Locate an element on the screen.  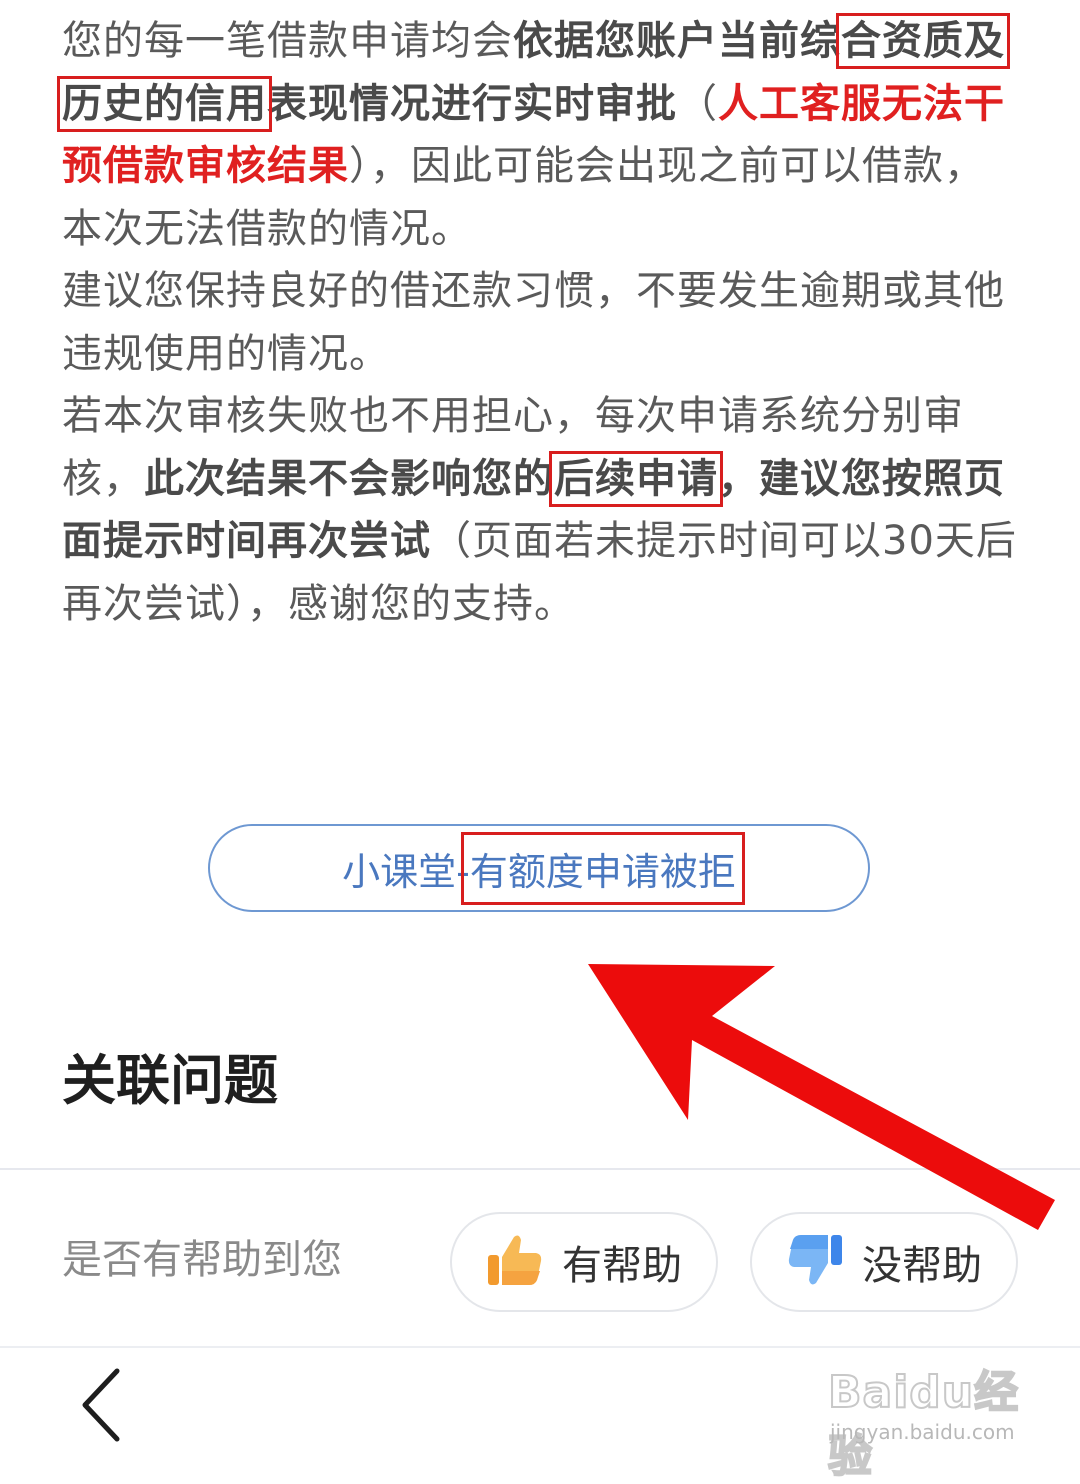
bold-text: 依据您账户当前综 is located at coordinates (677, 41).